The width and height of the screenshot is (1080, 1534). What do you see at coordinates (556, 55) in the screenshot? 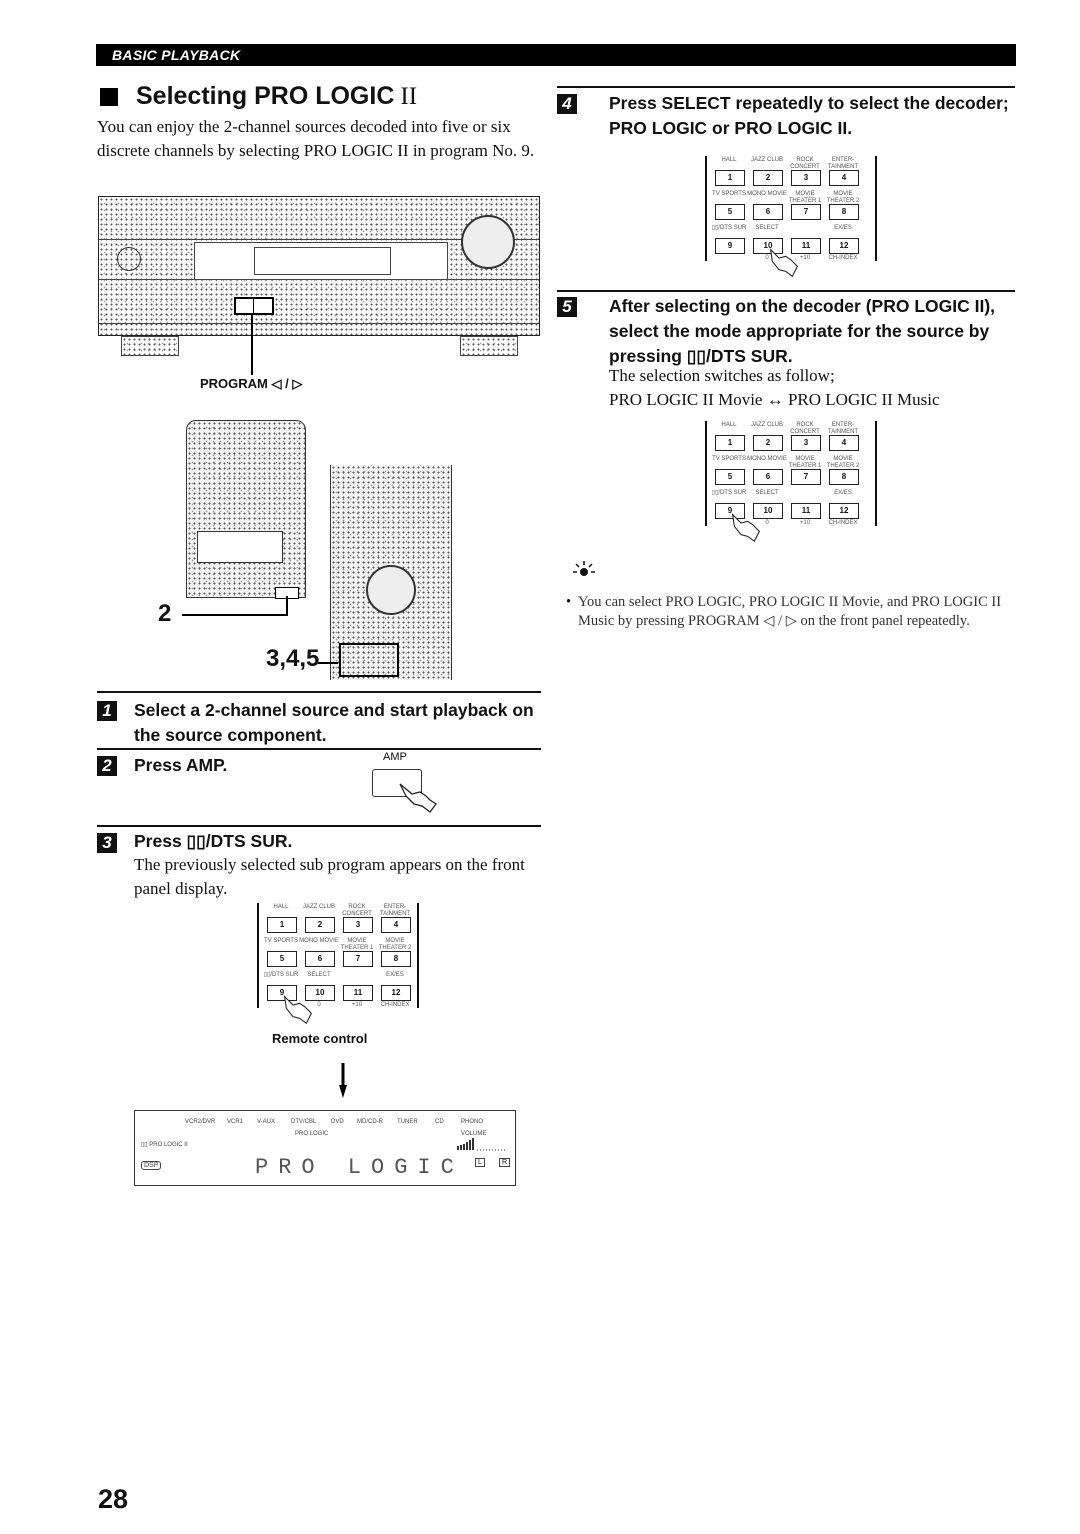
I see `section-header-bar: BASIC PLAYBACK` at bounding box center [556, 55].